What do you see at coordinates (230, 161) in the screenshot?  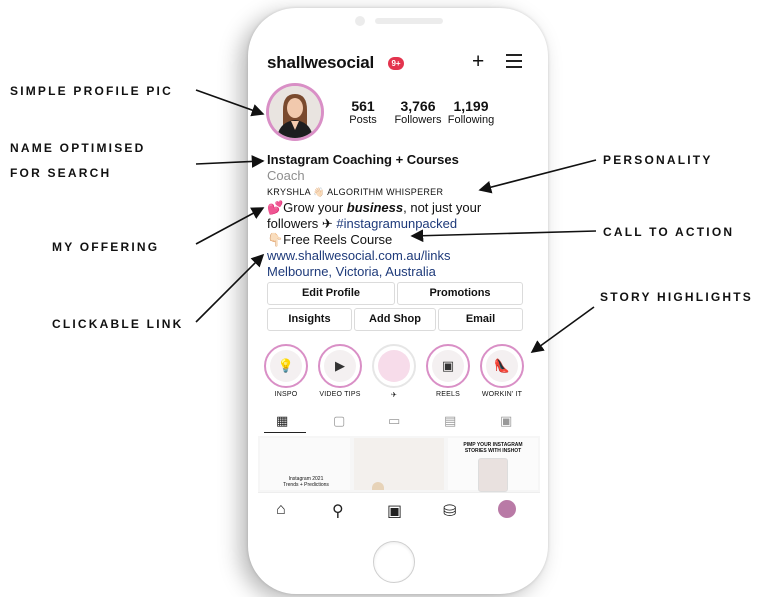 I see `arrow-name` at bounding box center [230, 161].